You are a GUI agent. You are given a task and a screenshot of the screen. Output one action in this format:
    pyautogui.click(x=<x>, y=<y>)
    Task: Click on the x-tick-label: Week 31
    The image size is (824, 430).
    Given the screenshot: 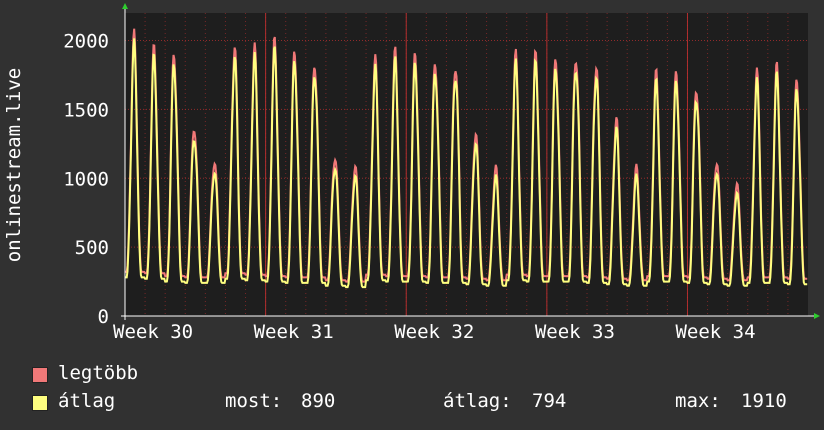 What is the action you would take?
    pyautogui.click(x=294, y=332)
    